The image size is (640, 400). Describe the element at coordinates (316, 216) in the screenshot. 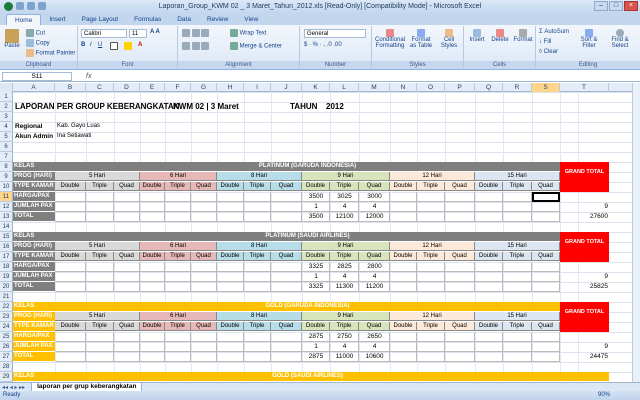

I see `cell-value: 3500` at that location.